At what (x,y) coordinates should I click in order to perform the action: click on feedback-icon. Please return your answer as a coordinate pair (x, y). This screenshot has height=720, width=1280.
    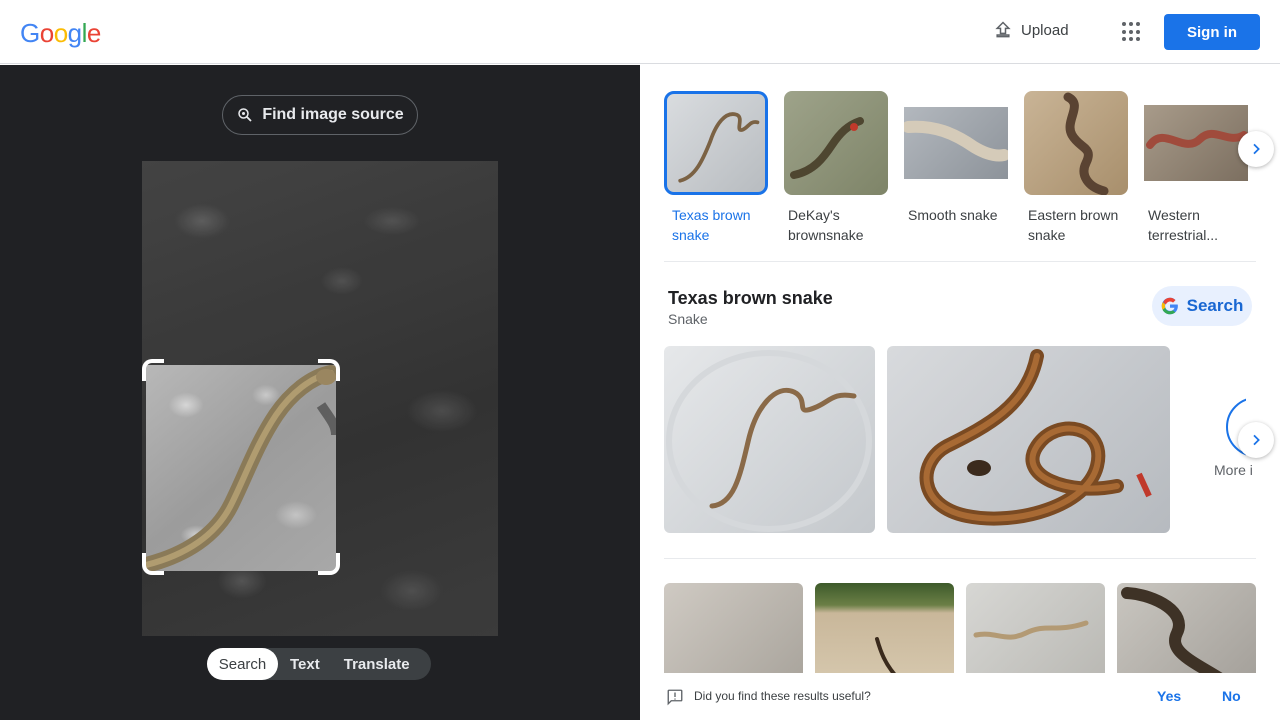
    Looking at the image, I should click on (675, 697).